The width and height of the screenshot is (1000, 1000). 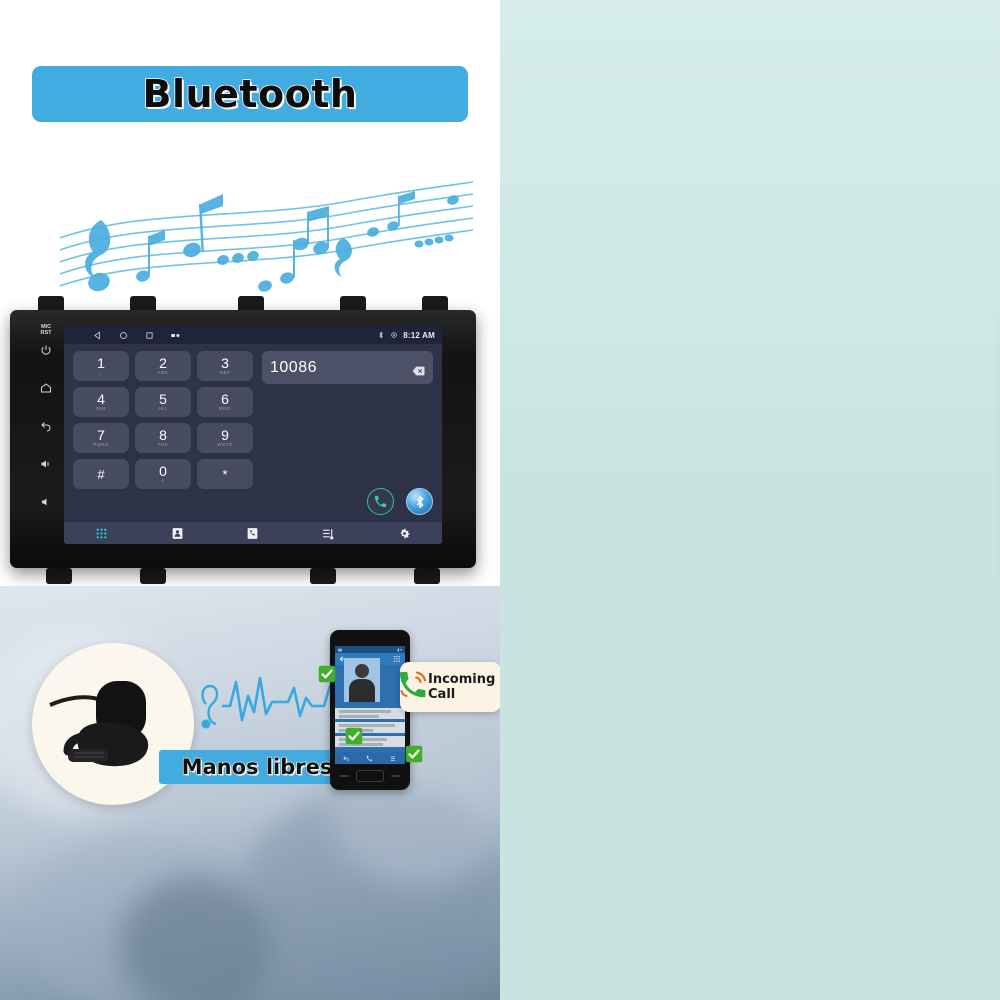 What do you see at coordinates (370, 713) in the screenshot?
I see `phone-list-row` at bounding box center [370, 713].